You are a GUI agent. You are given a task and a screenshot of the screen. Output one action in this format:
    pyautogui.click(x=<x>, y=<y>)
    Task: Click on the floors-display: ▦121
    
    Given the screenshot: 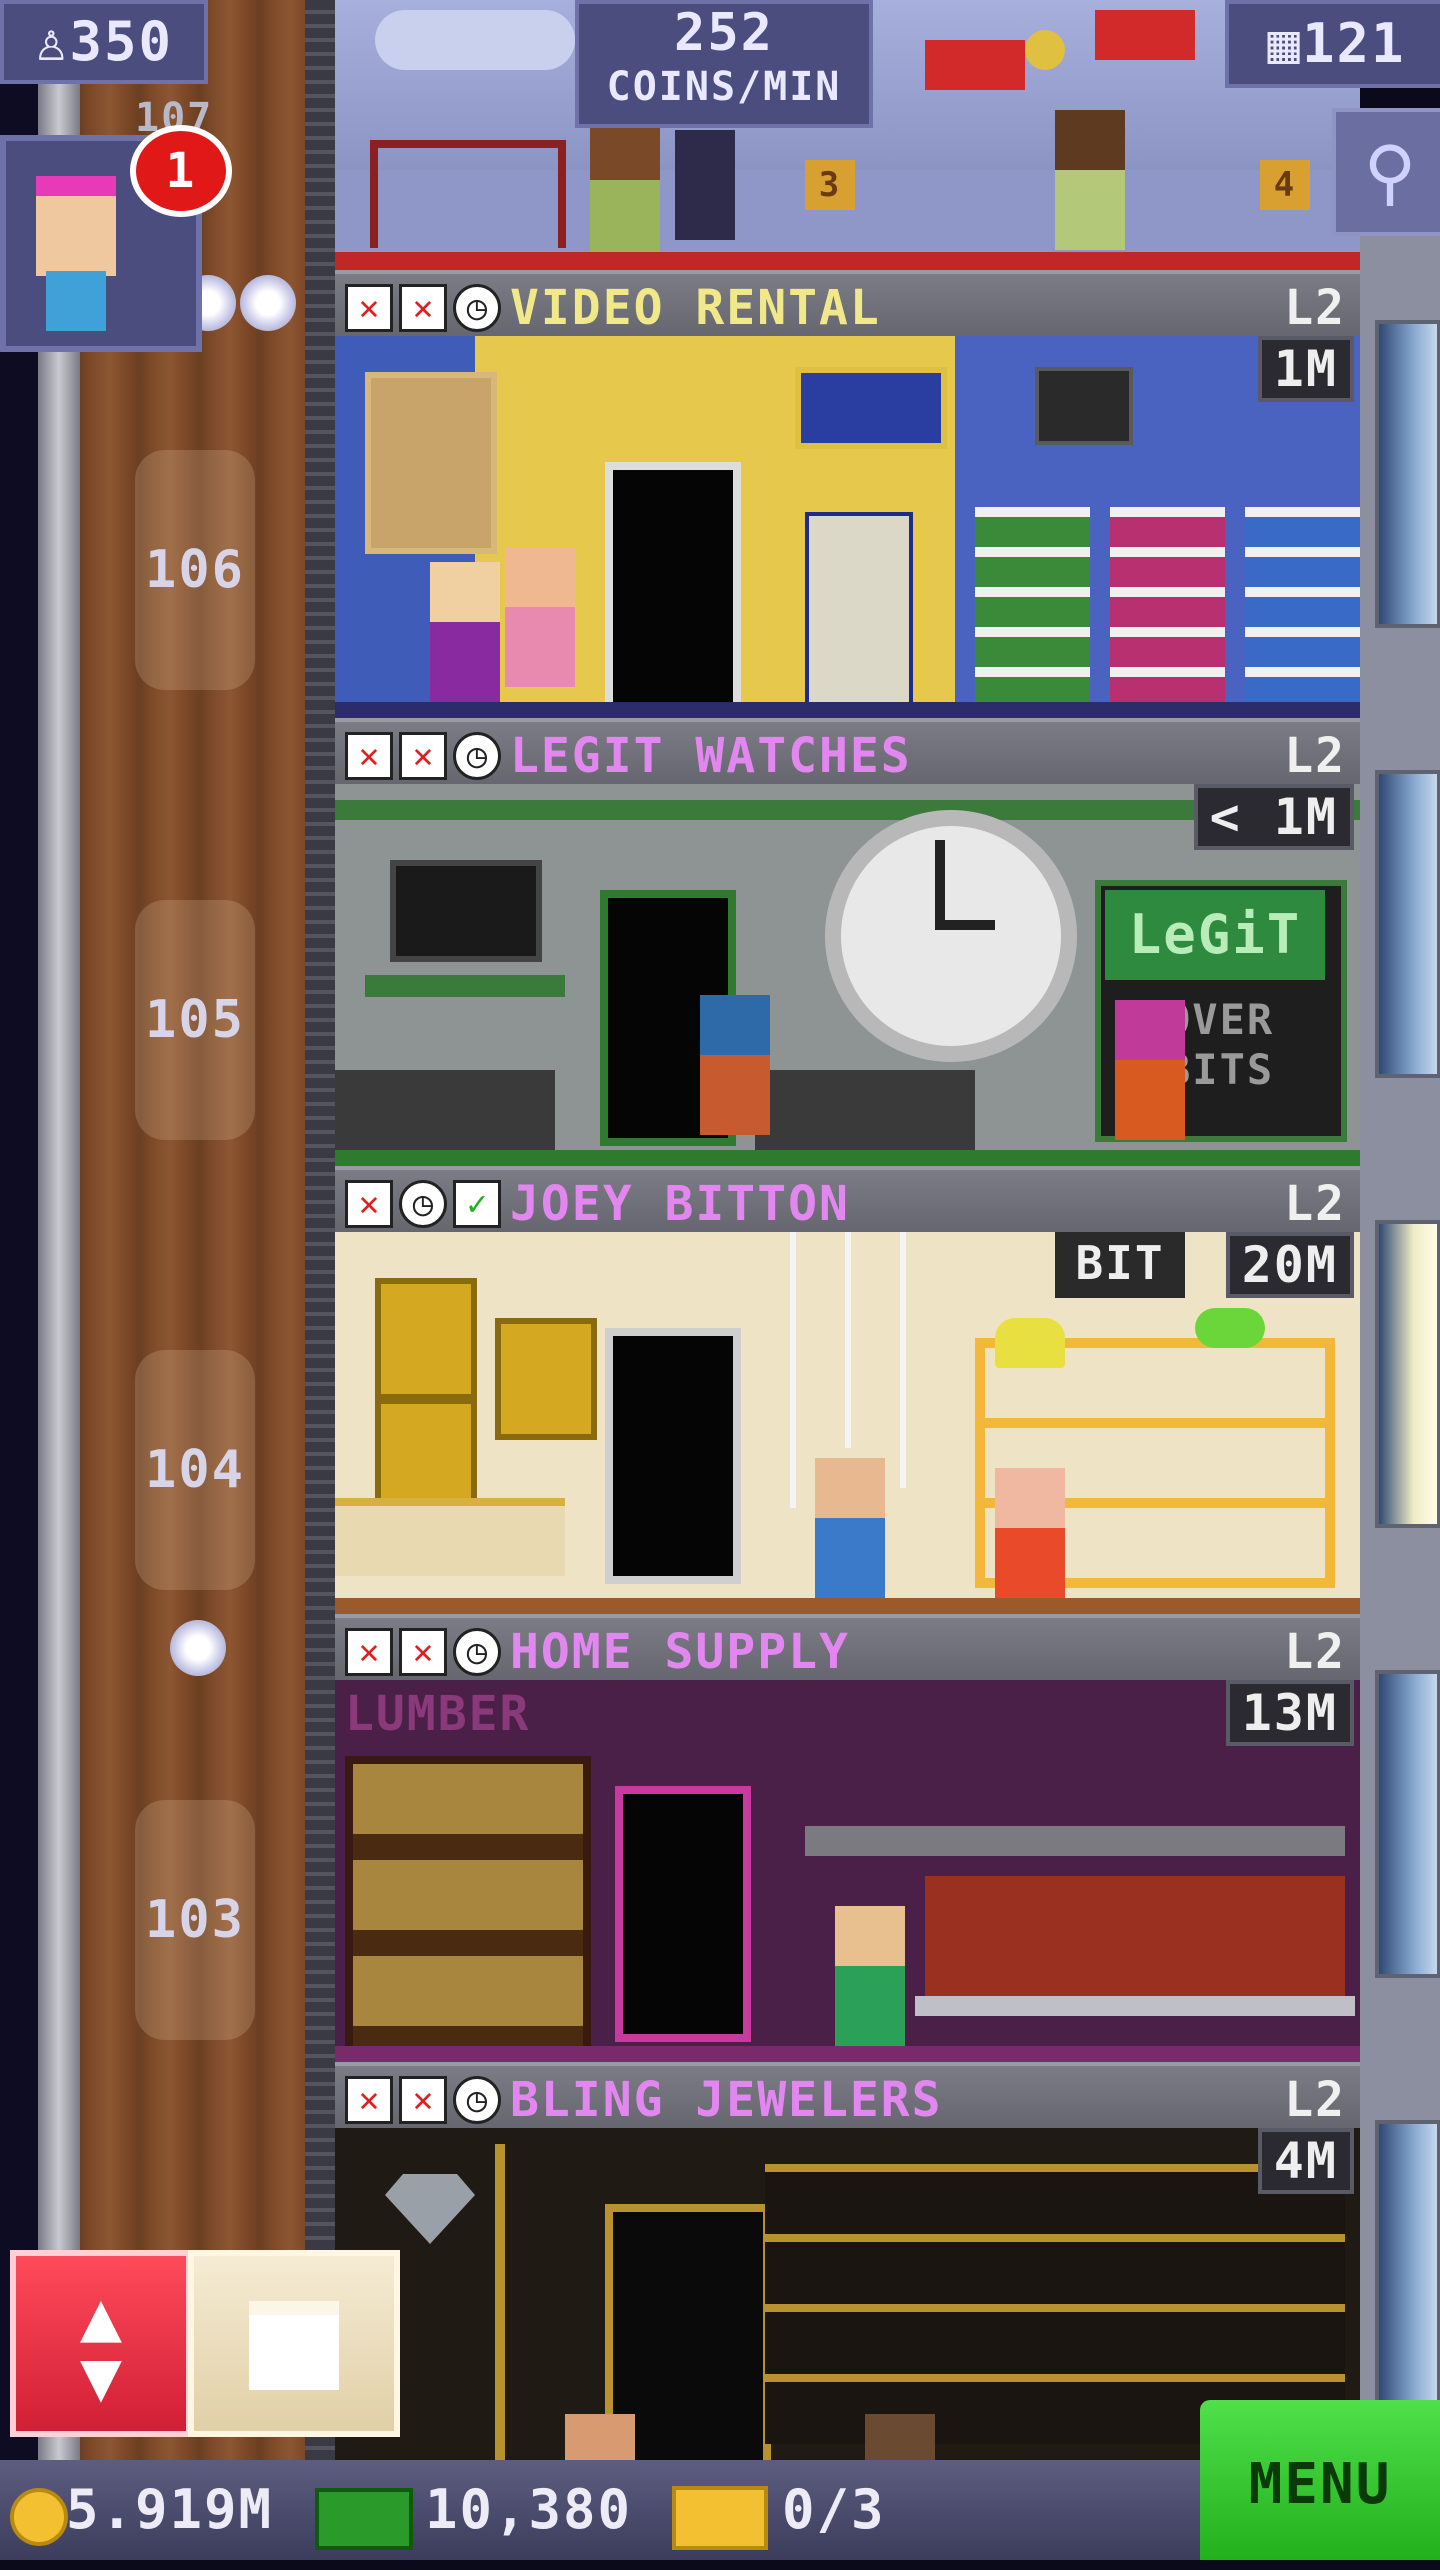 What is the action you would take?
    pyautogui.click(x=1332, y=44)
    